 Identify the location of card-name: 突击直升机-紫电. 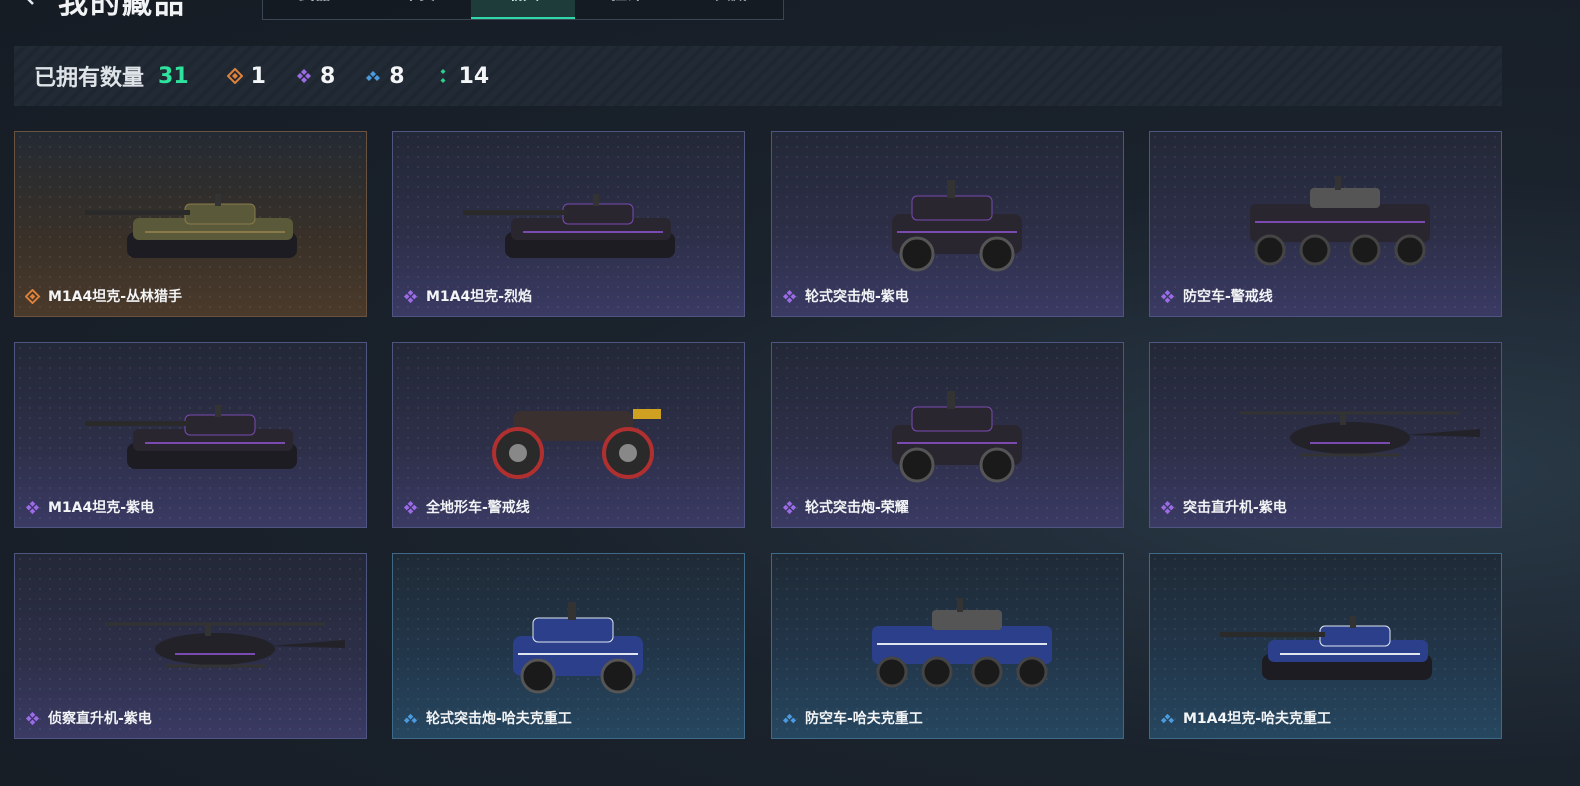
(1235, 508).